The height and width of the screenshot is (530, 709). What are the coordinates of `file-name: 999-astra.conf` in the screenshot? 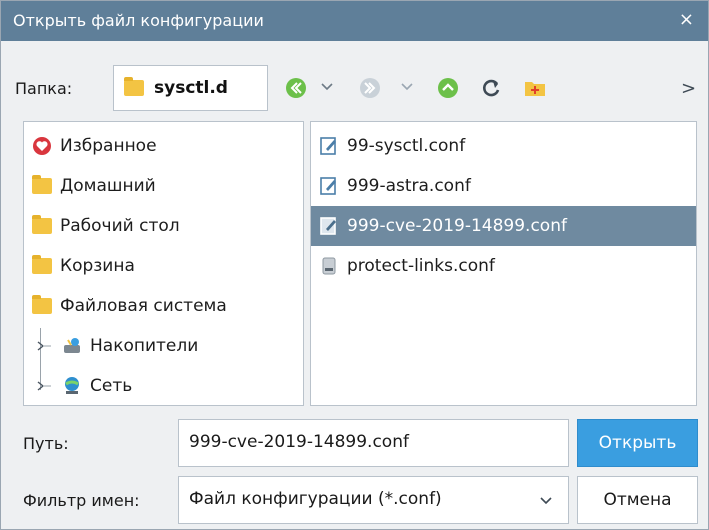 It's located at (409, 186).